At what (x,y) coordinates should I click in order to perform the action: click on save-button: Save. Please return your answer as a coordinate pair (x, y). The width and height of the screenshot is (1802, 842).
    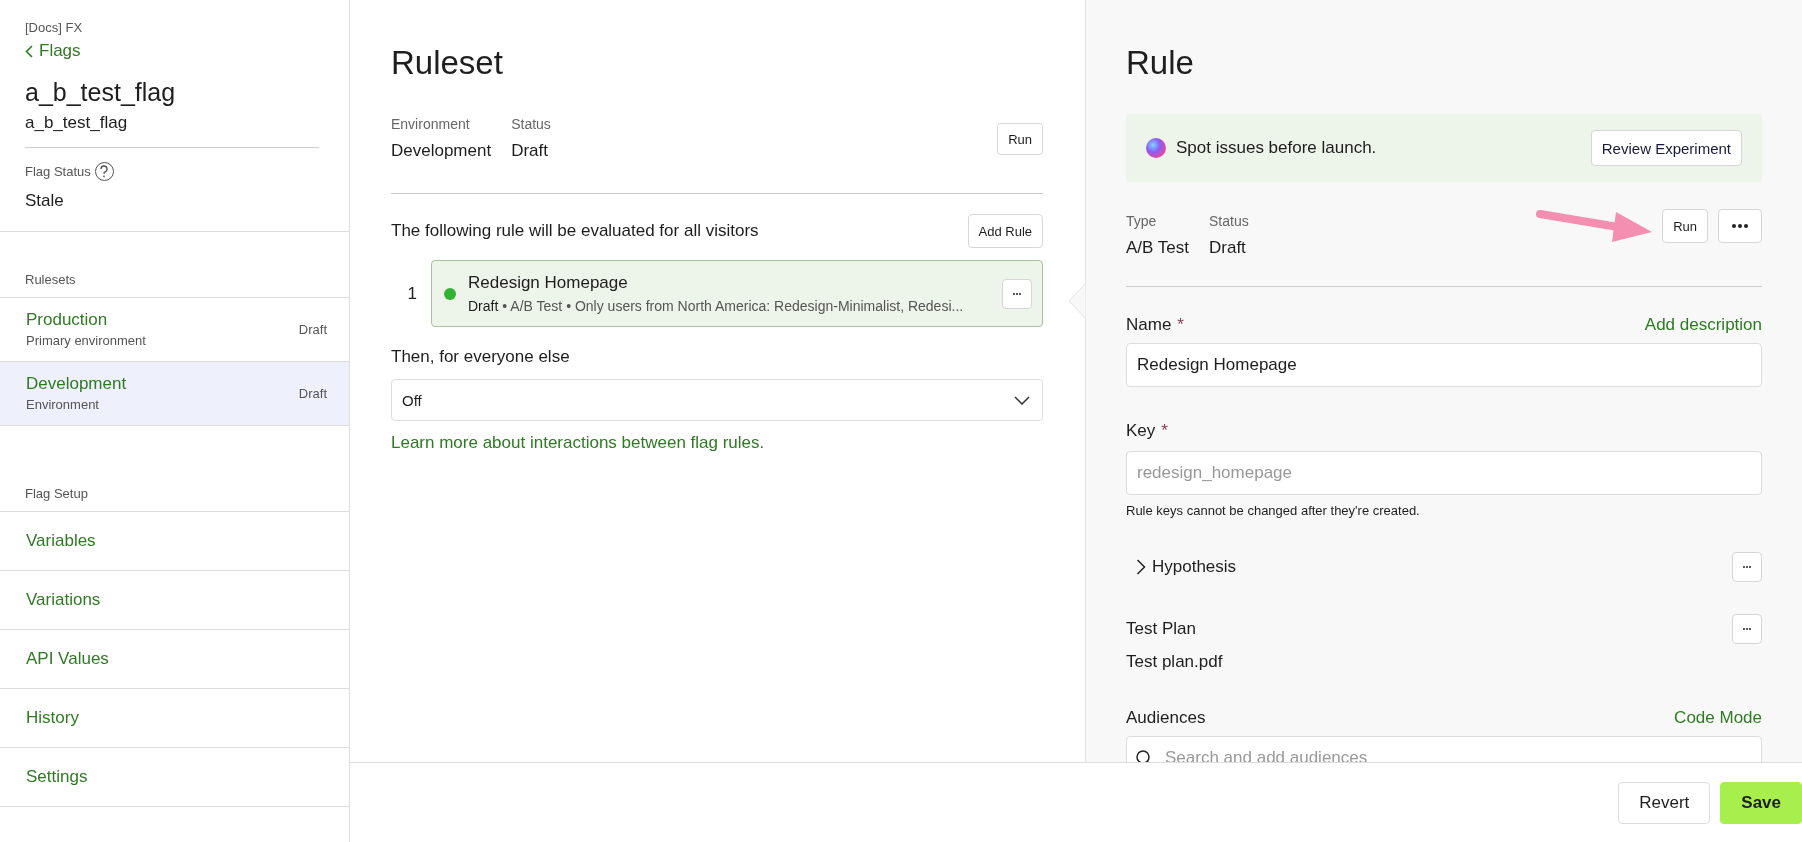
    Looking at the image, I should click on (1761, 802).